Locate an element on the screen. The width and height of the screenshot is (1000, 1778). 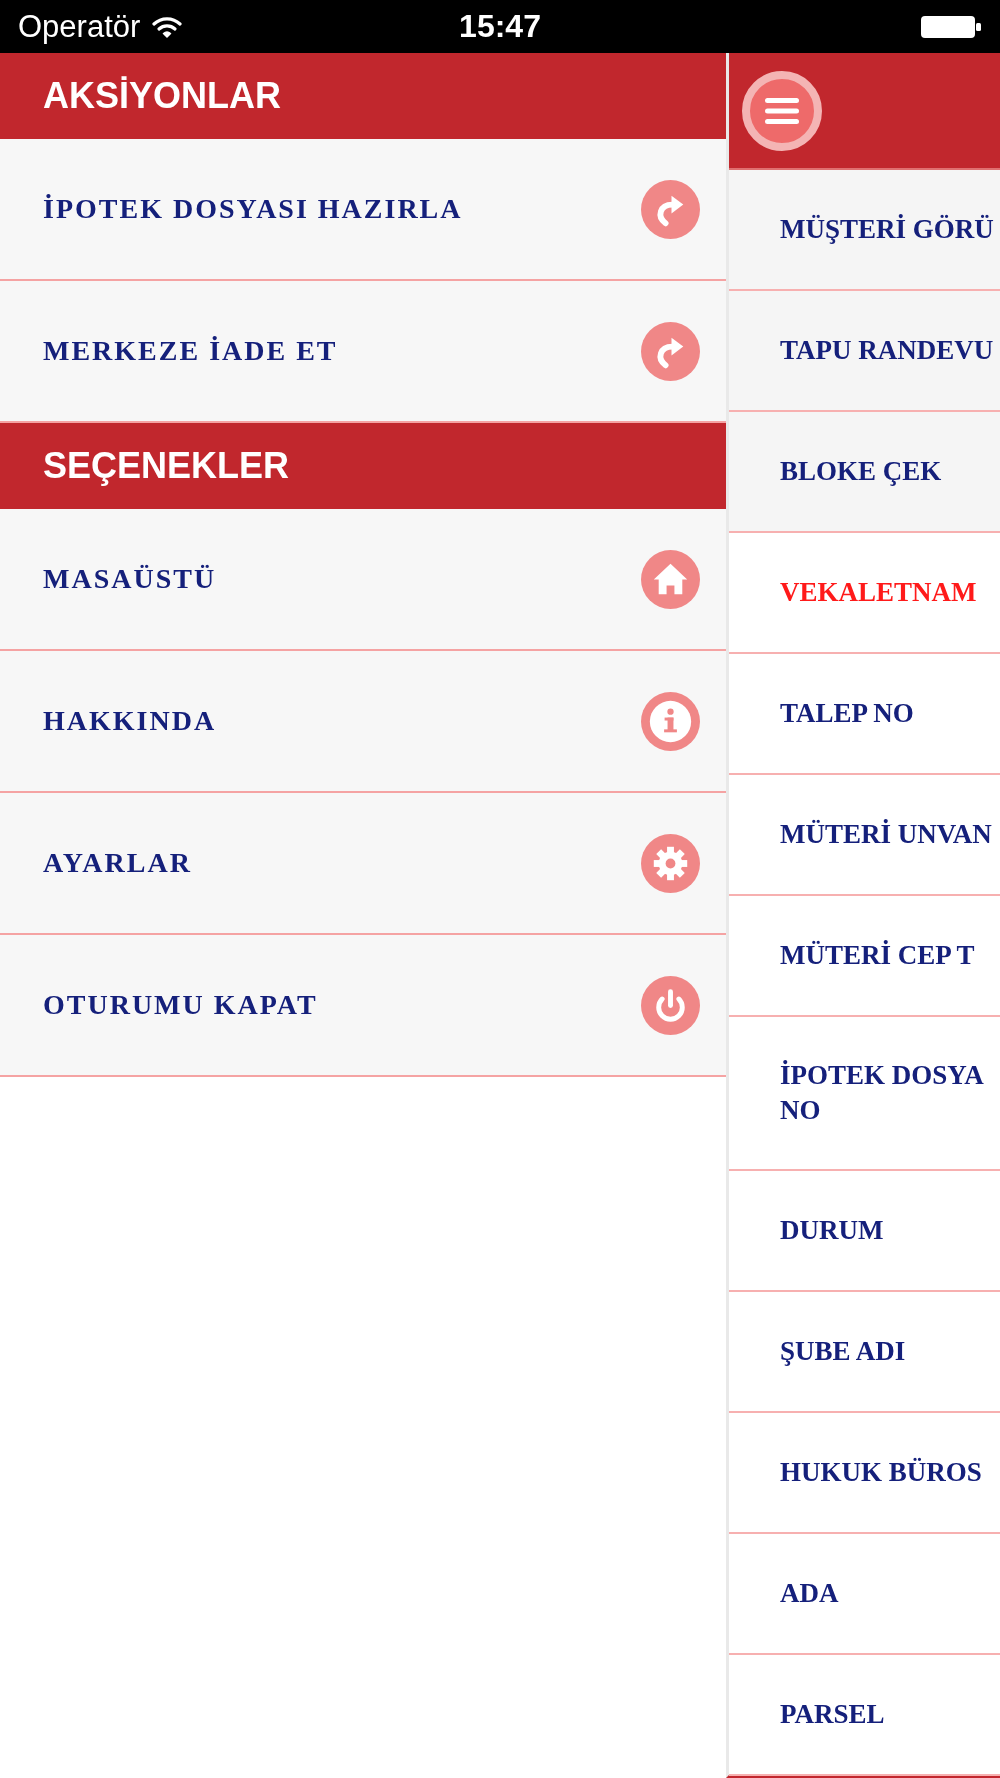
field-label: ŞUBE ADI is located at coordinates (843, 1352).